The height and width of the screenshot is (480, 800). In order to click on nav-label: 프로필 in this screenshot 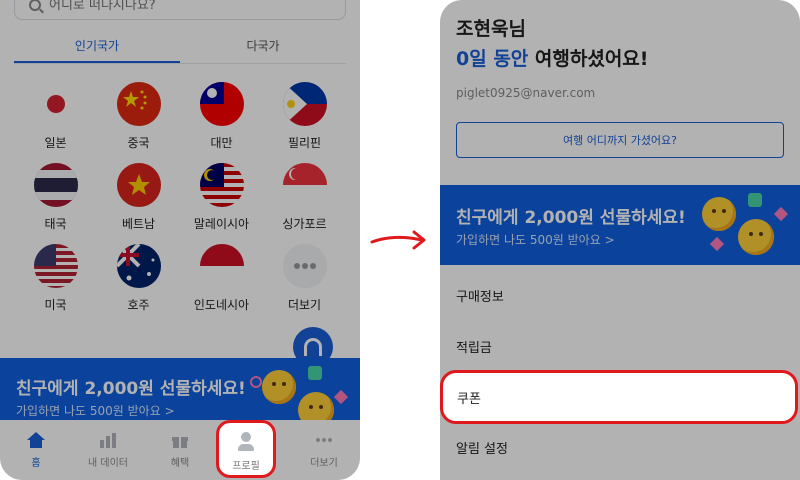, I will do `click(246, 466)`.